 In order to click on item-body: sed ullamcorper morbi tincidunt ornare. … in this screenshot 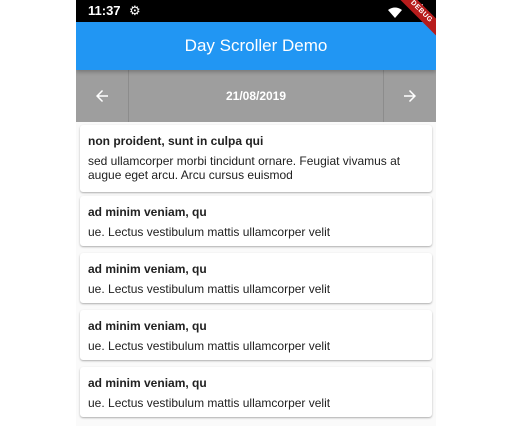, I will do `click(244, 168)`.